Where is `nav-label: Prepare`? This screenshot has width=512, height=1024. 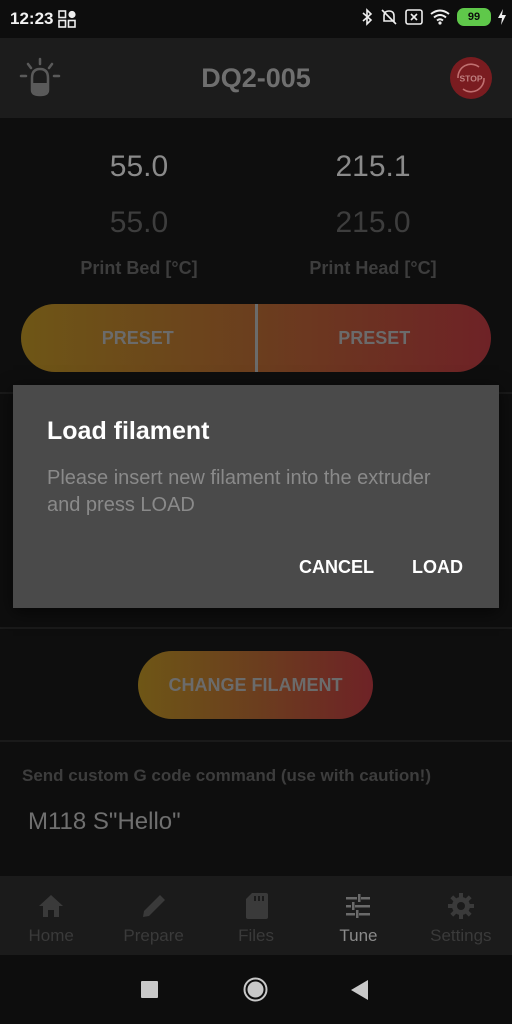 nav-label: Prepare is located at coordinates (153, 935).